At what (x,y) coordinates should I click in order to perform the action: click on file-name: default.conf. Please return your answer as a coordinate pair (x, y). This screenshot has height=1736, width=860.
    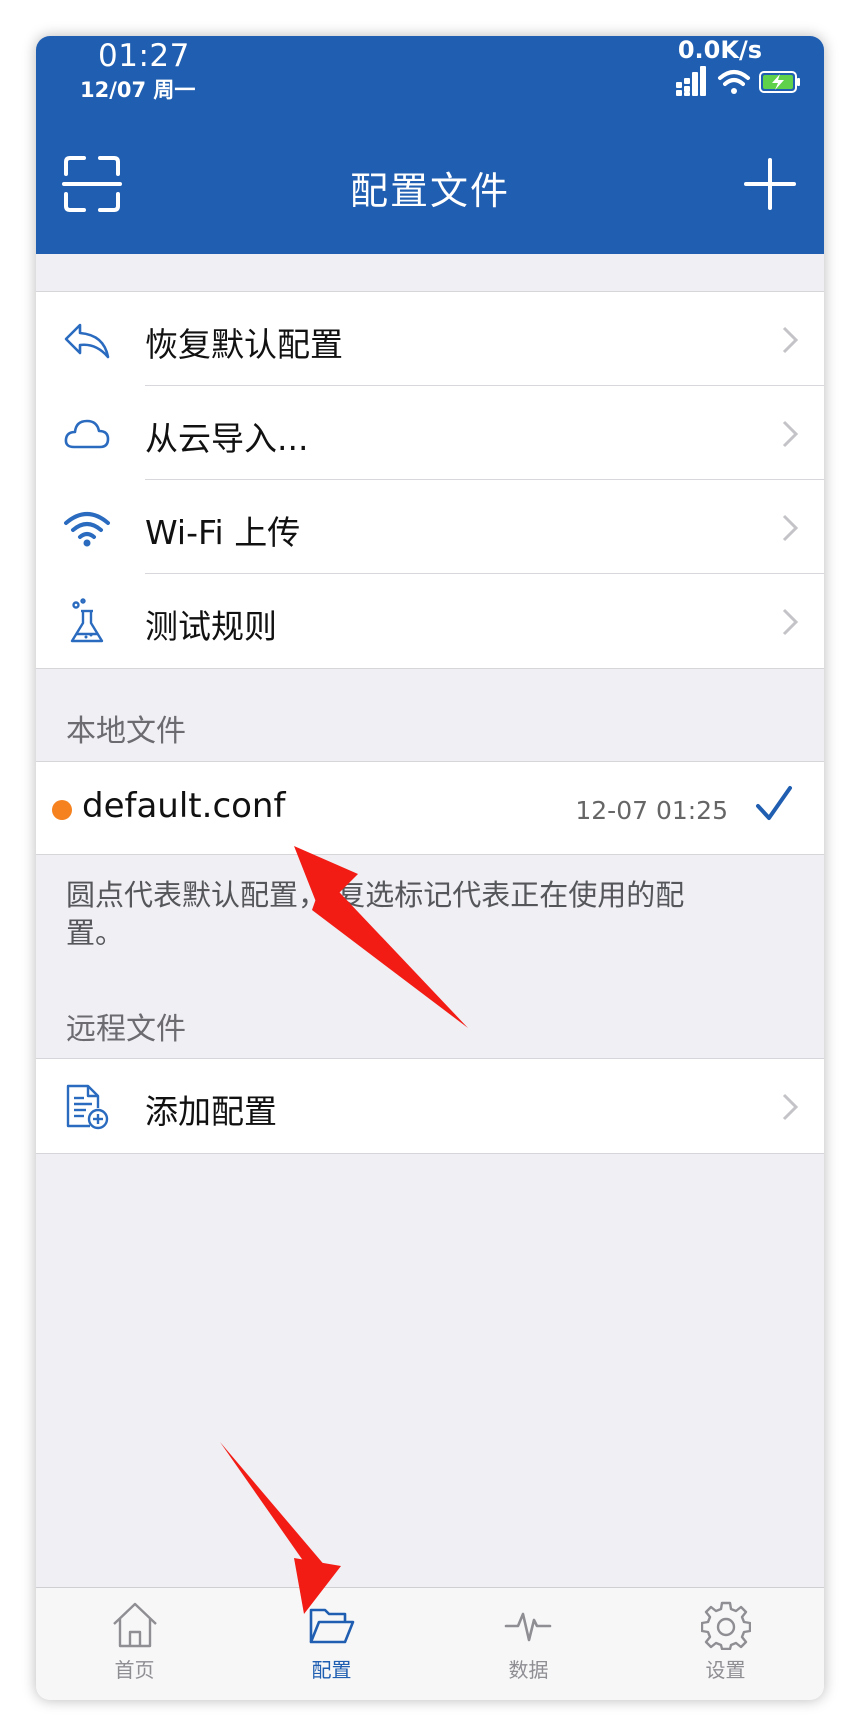
    Looking at the image, I should click on (184, 806).